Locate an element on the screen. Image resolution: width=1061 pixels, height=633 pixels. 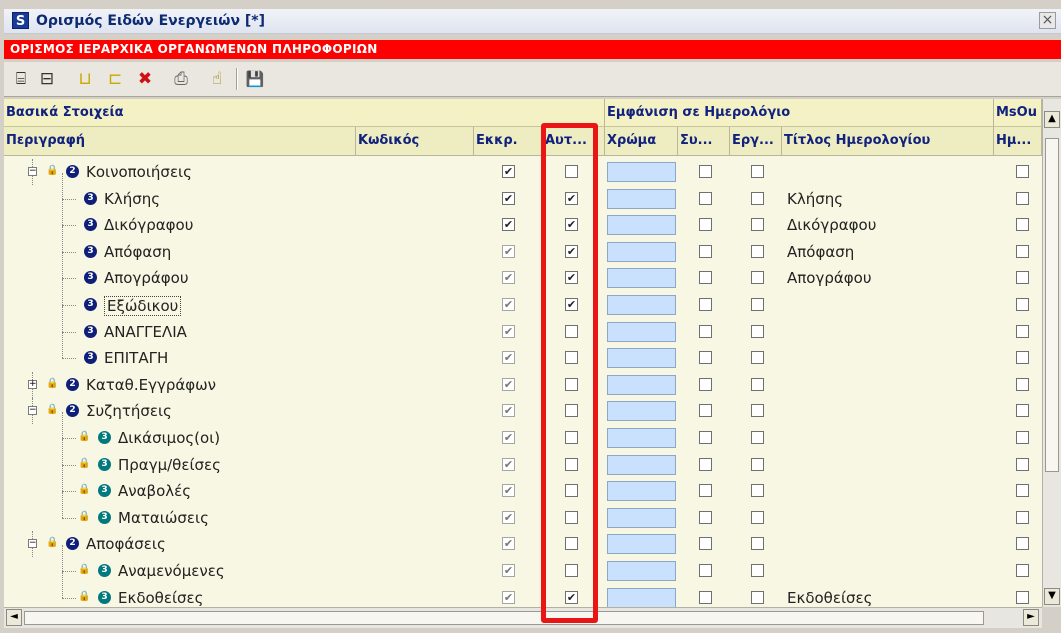
table-row: 3 Κλήσης ✔ ✔ Κλήσης is located at coordinates (516, 192).